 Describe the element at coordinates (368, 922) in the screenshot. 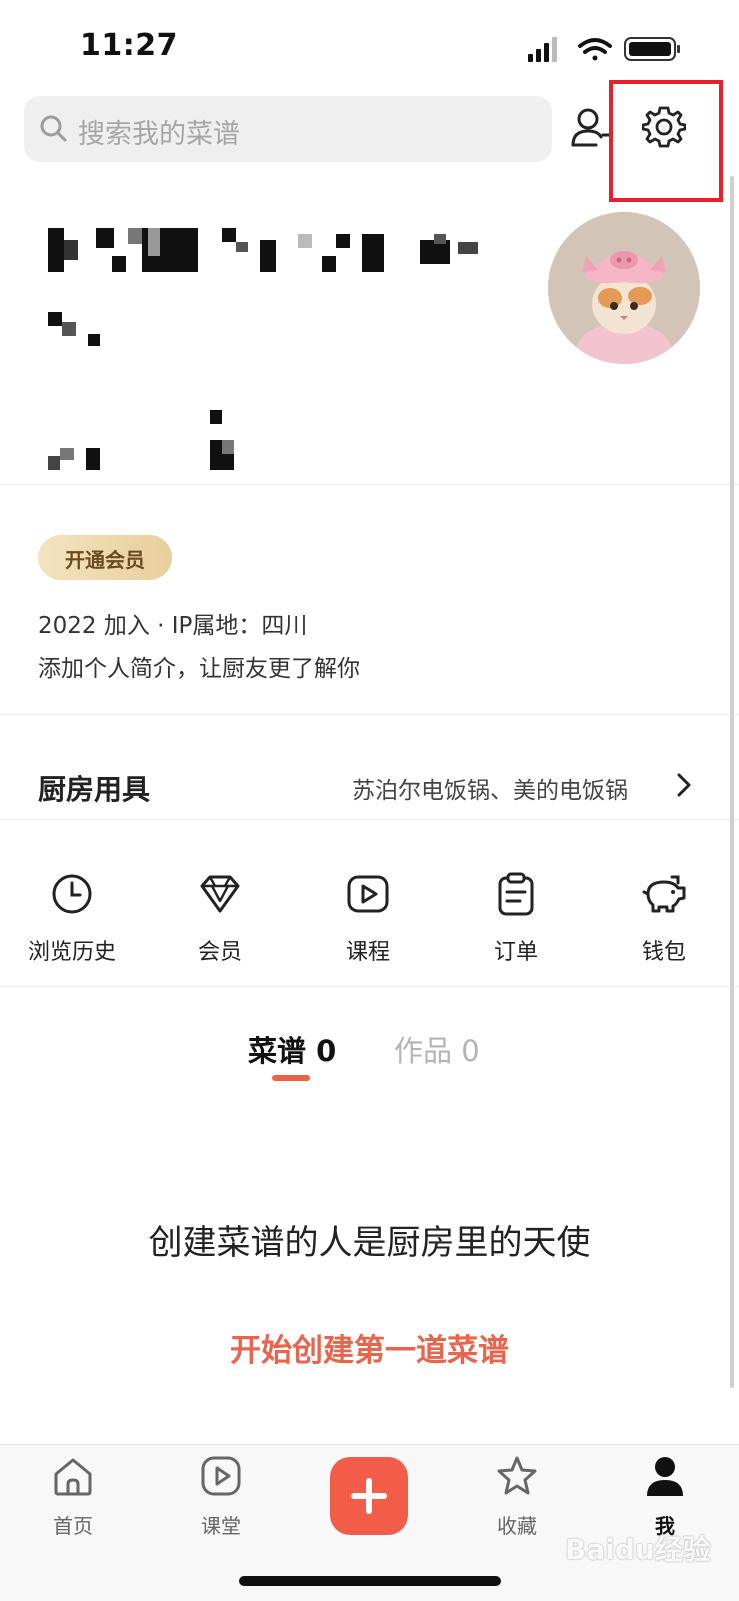

I see `quick-link-courses: 课程` at that location.